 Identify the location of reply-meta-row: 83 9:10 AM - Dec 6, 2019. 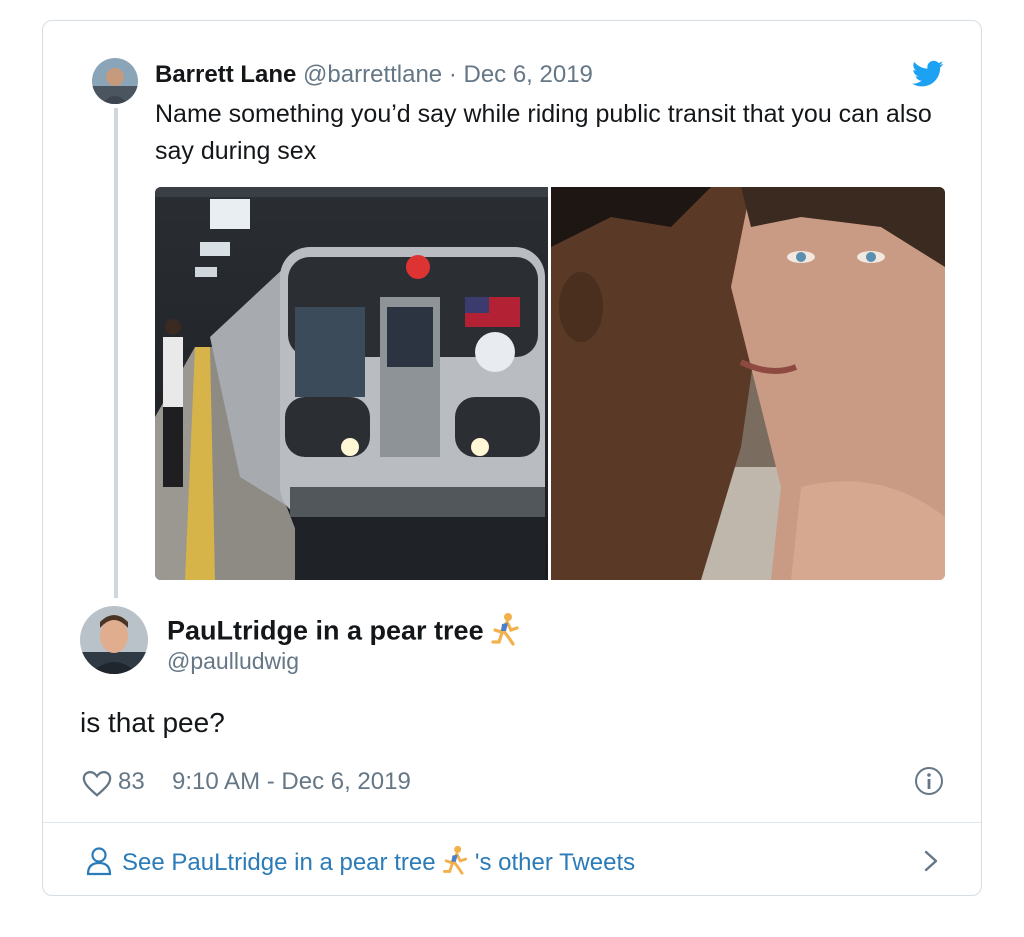
(513, 783).